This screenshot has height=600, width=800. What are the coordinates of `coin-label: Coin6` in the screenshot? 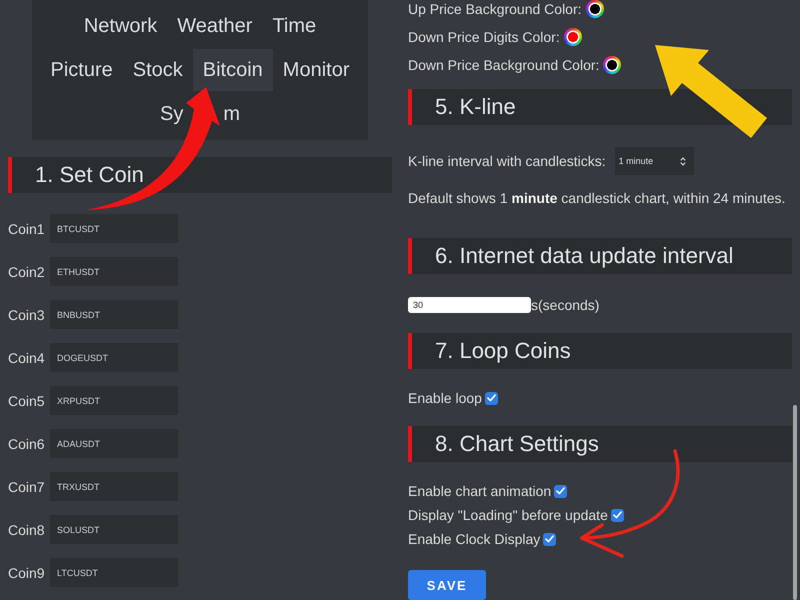 It's located at (27, 444).